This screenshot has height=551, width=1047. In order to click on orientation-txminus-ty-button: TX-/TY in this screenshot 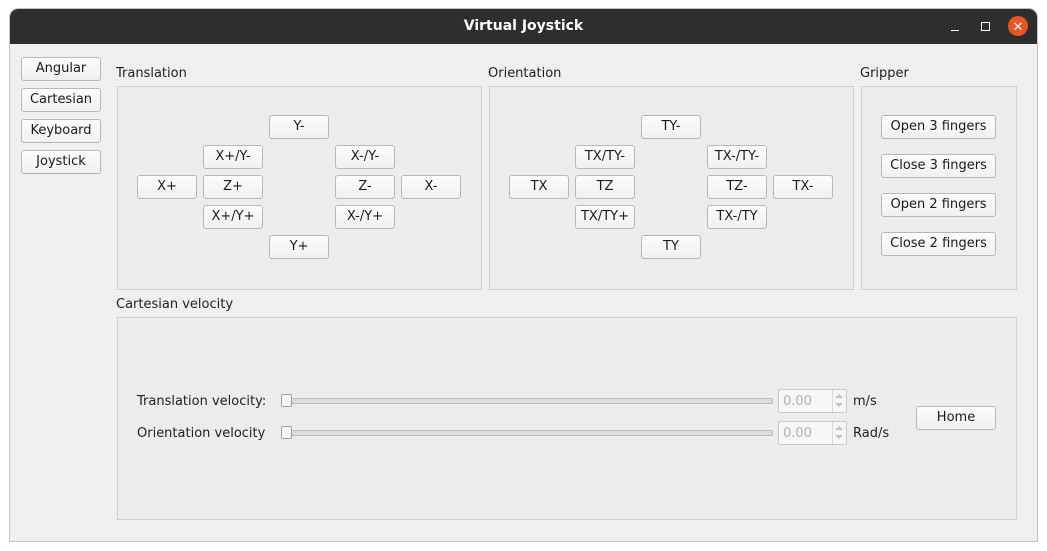, I will do `click(737, 217)`.